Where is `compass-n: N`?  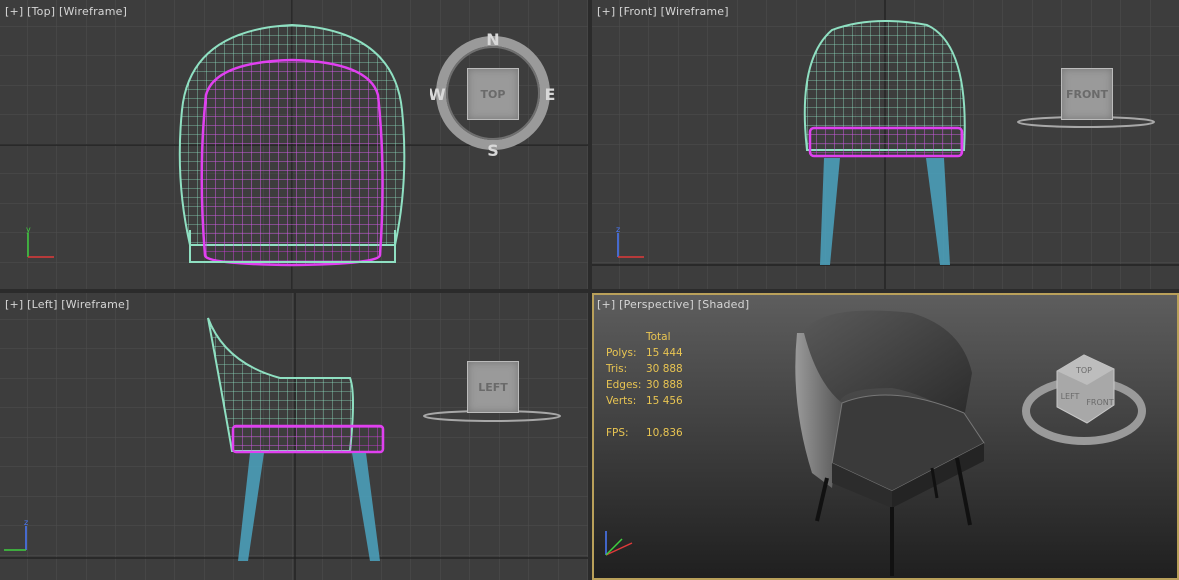 compass-n: N is located at coordinates (492, 39).